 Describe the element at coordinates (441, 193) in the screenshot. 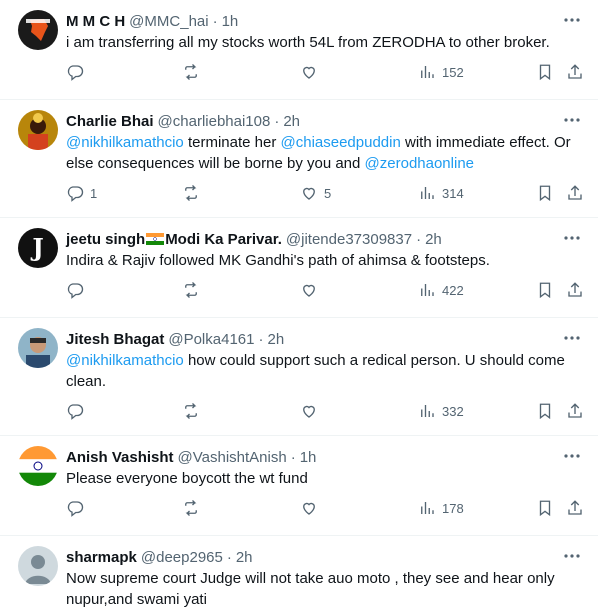

I see `views-button: 314` at that location.